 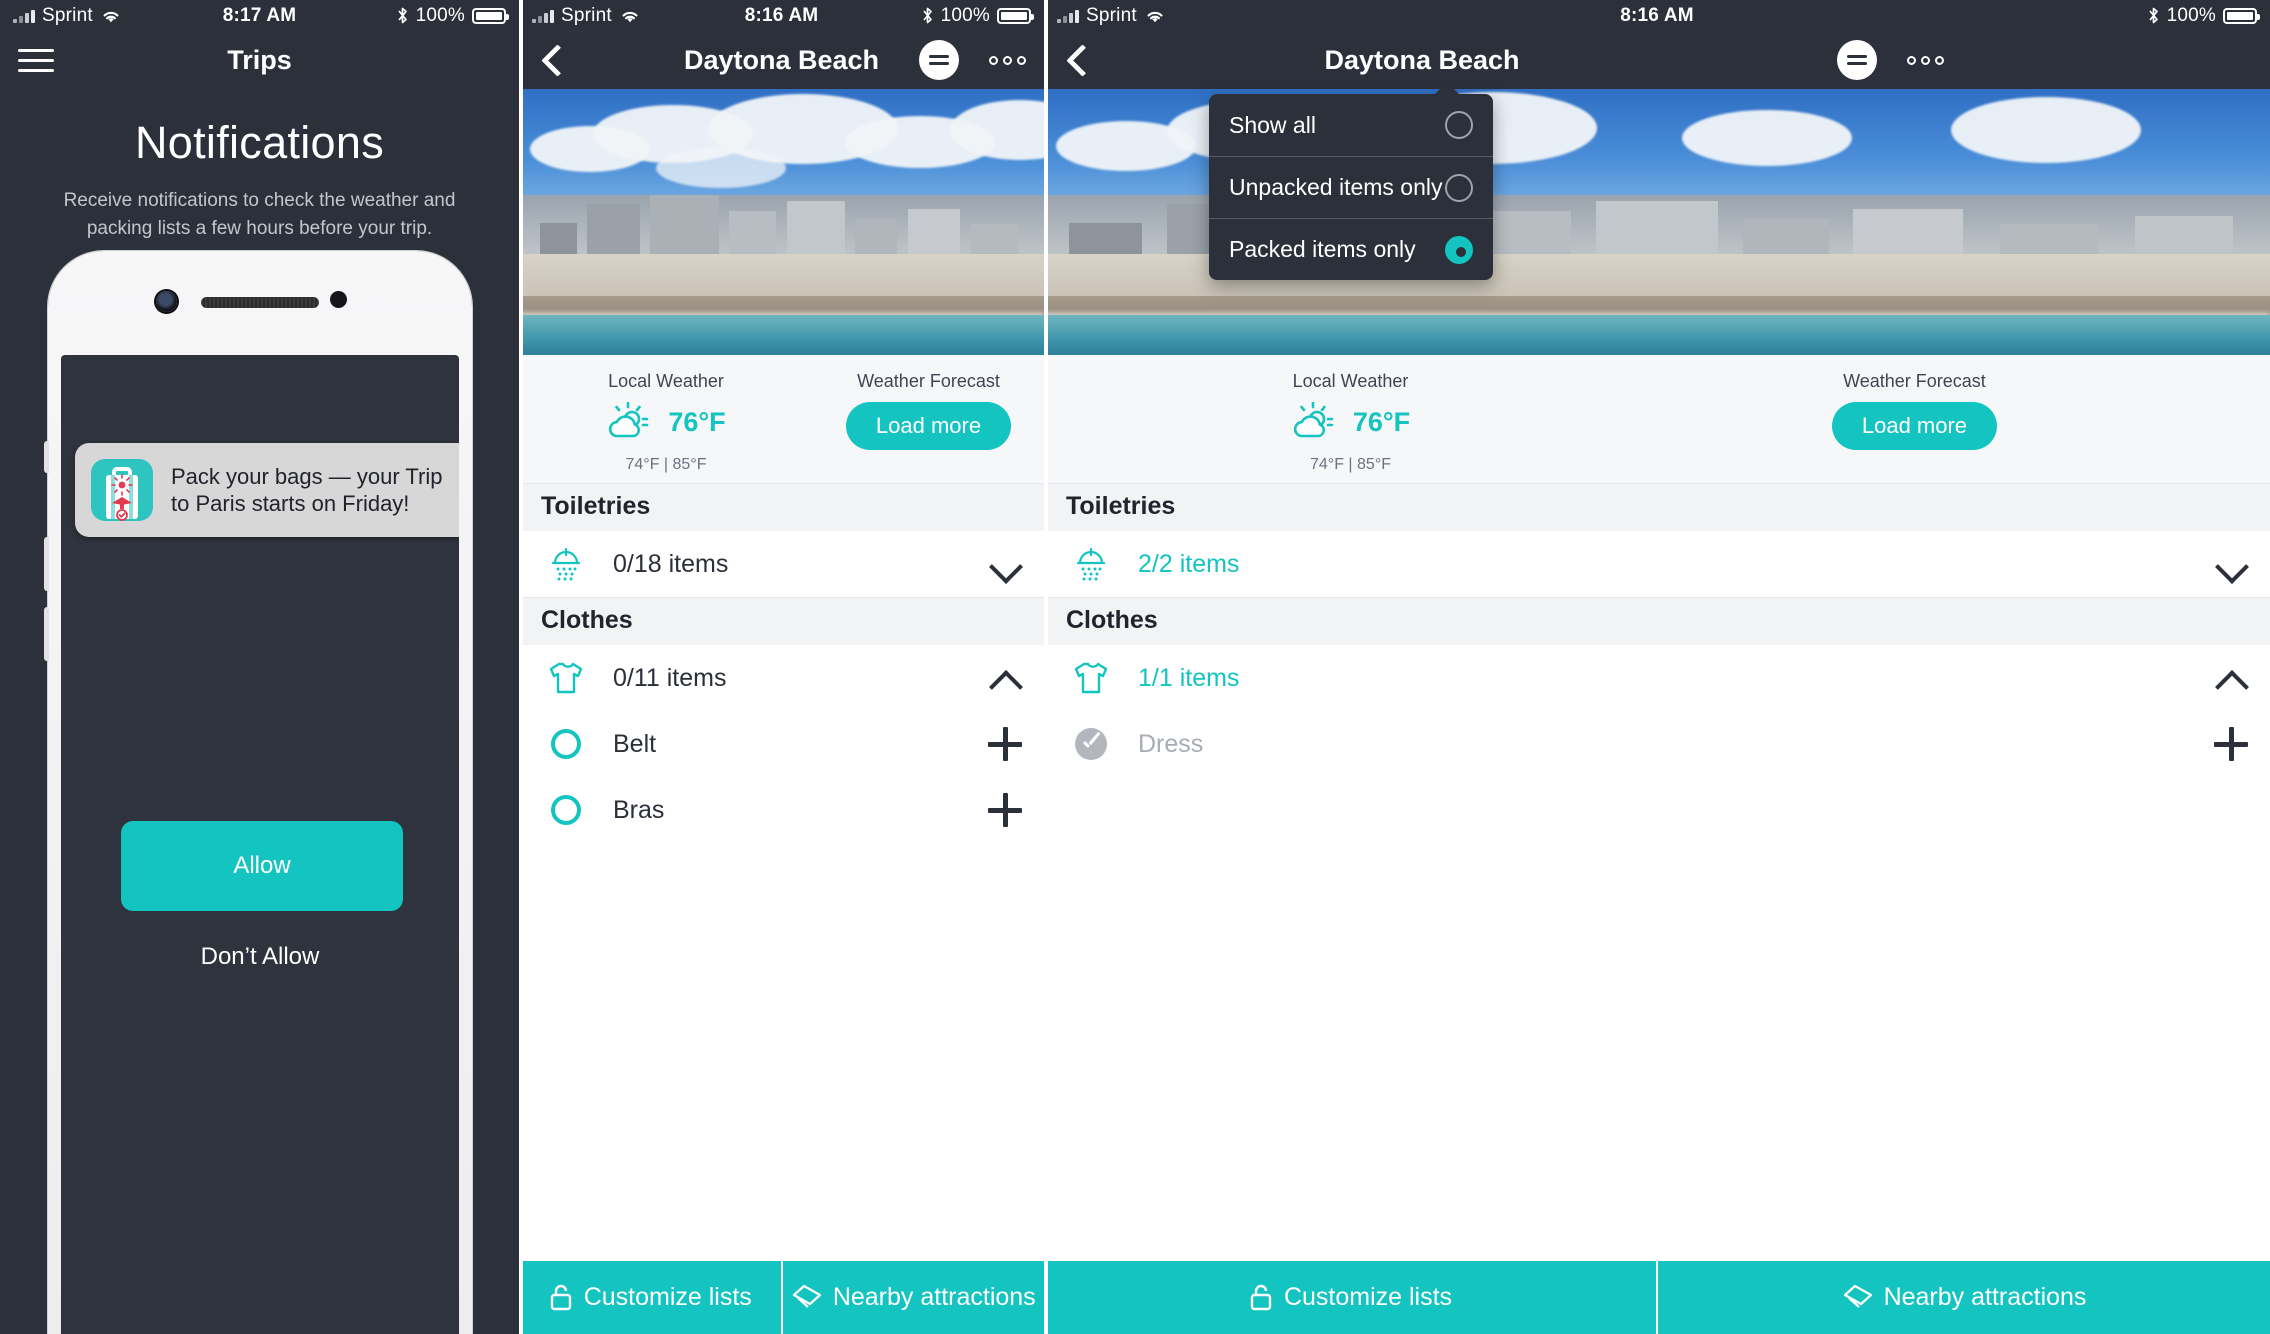 What do you see at coordinates (1272, 124) in the screenshot?
I see `dropdown-option-label: Show all` at bounding box center [1272, 124].